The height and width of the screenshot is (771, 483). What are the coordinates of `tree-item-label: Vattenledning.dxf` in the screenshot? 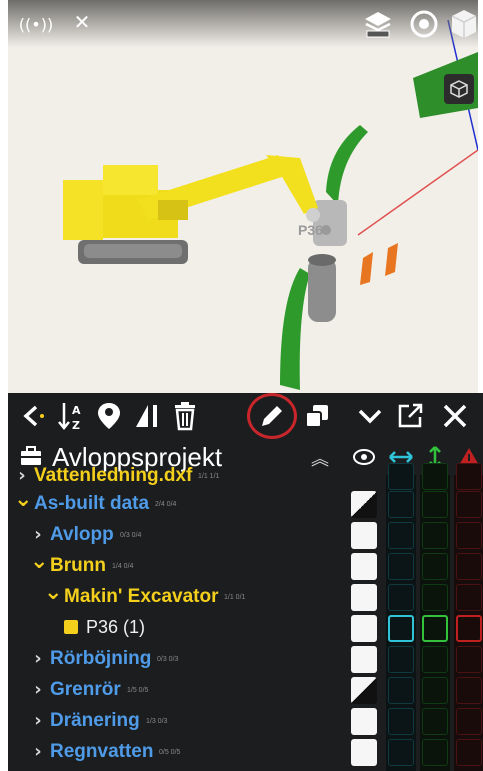 It's located at (113, 475).